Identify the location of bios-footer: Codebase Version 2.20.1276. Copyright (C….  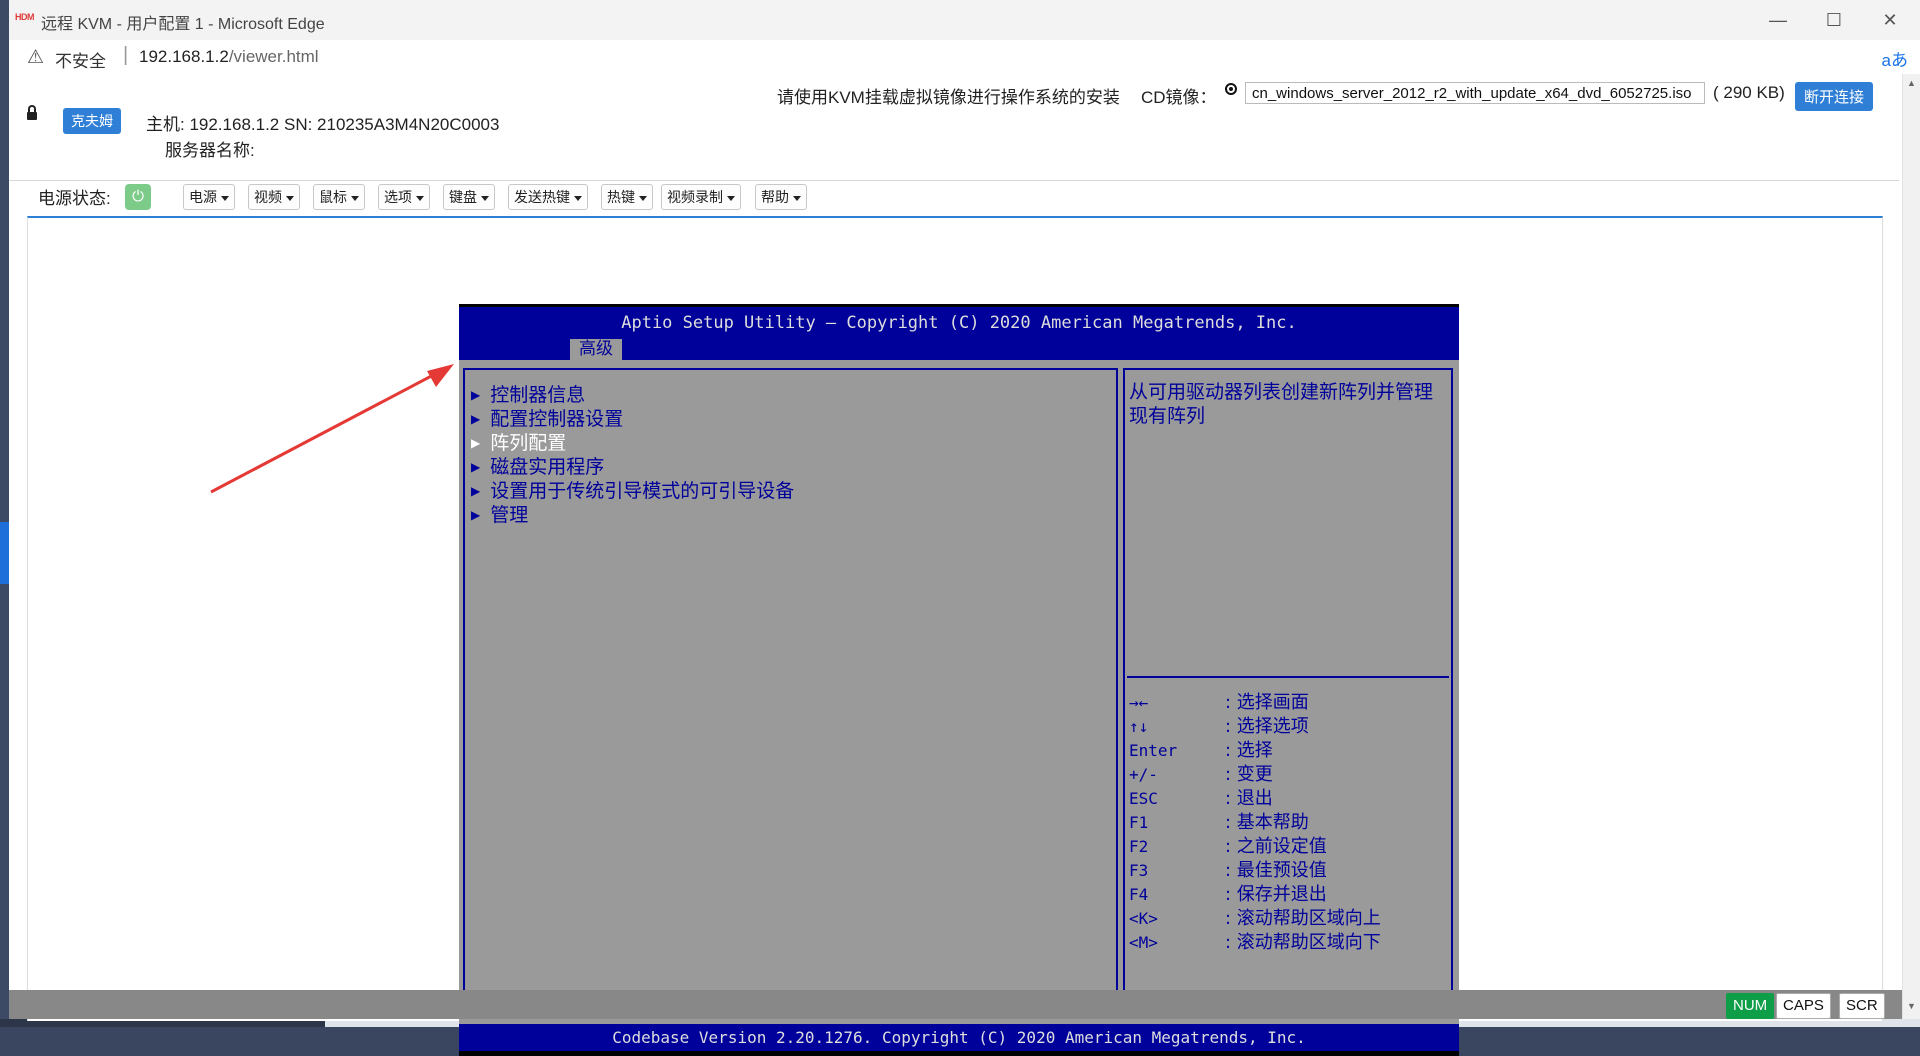
(959, 1037).